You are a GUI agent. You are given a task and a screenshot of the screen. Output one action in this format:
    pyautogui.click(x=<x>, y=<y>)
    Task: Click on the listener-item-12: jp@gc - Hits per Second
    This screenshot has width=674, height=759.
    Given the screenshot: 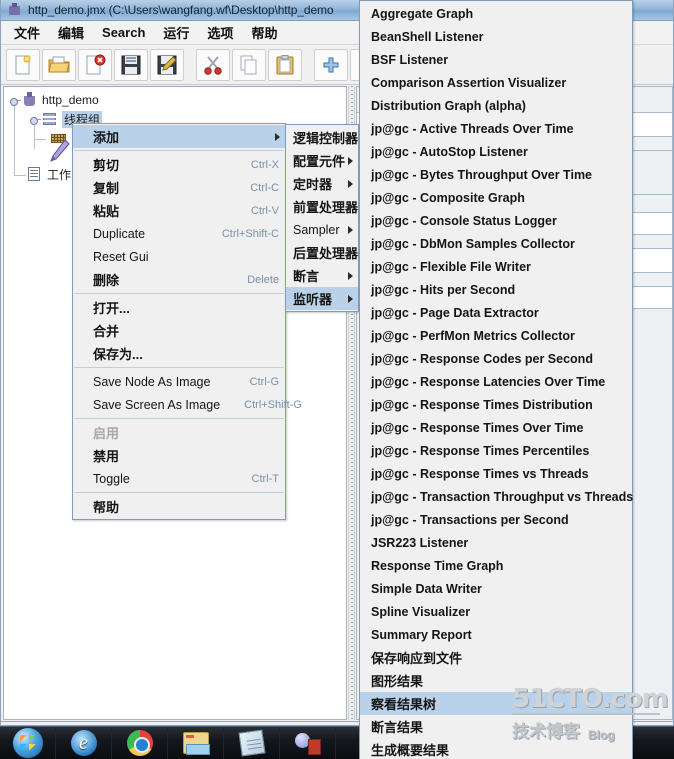 What is the action you would take?
    pyautogui.click(x=496, y=289)
    